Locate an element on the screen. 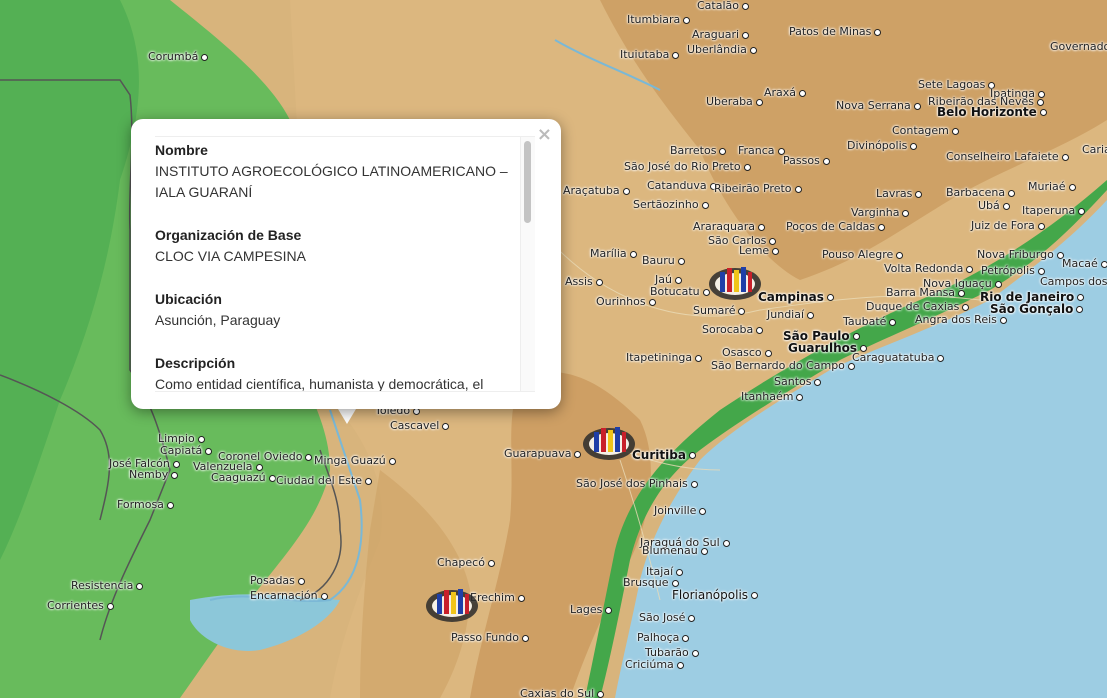 Image resolution: width=1107 pixels, height=698 pixels. city-label: Pouso Alegre is located at coordinates (864, 255).